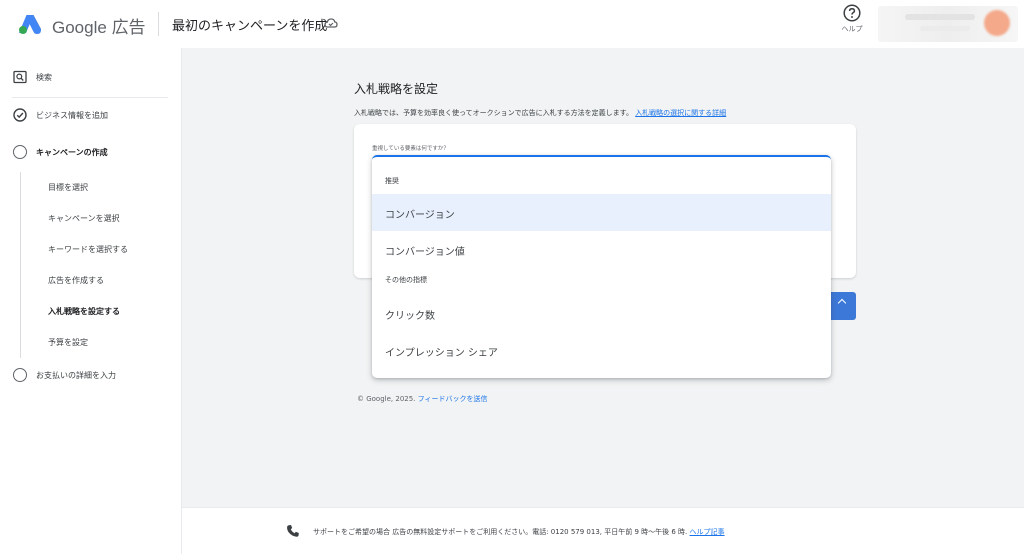 Image resolution: width=1024 pixels, height=554 pixels. What do you see at coordinates (997, 23) in the screenshot?
I see `avatar` at bounding box center [997, 23].